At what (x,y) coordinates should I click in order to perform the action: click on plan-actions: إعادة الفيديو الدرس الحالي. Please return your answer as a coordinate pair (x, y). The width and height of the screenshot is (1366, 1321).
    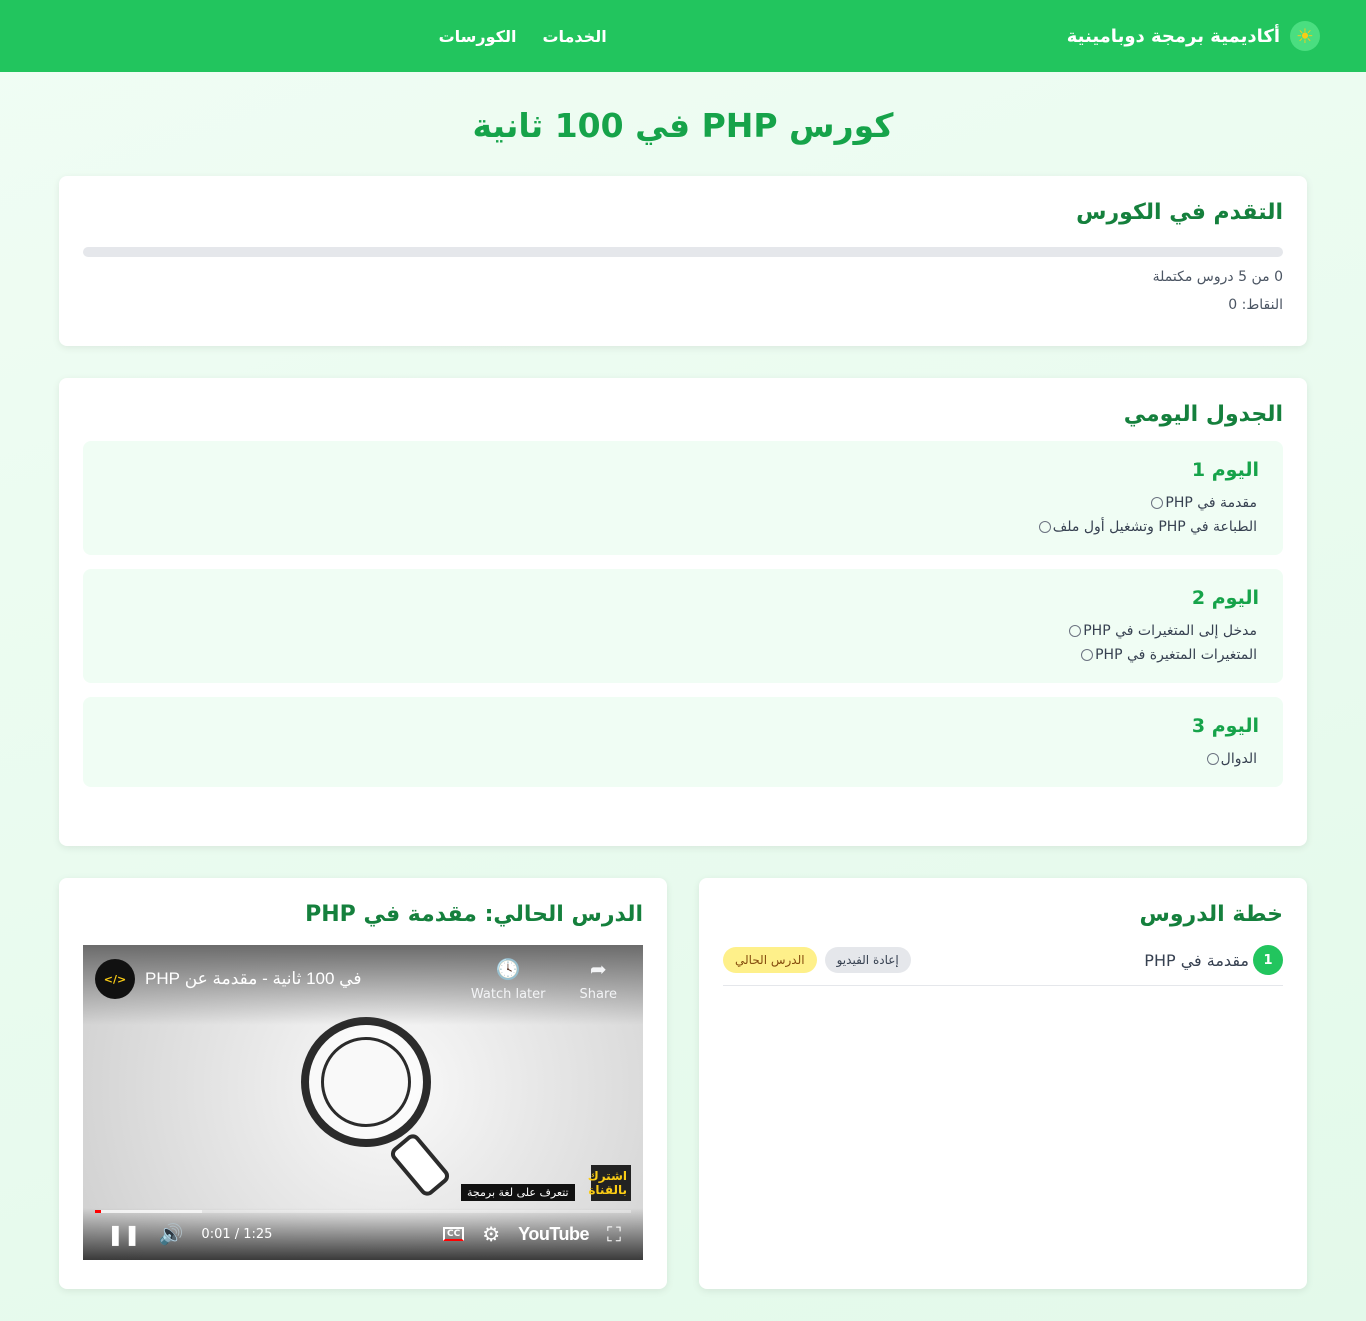
    Looking at the image, I should click on (817, 960).